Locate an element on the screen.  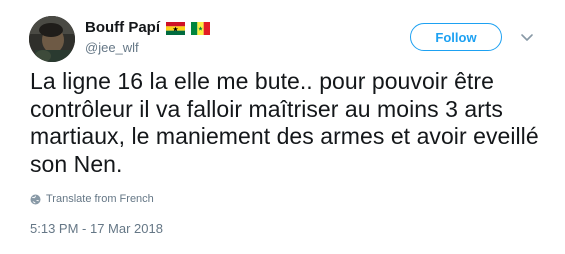
senegal-flag-icon is located at coordinates (200, 28).